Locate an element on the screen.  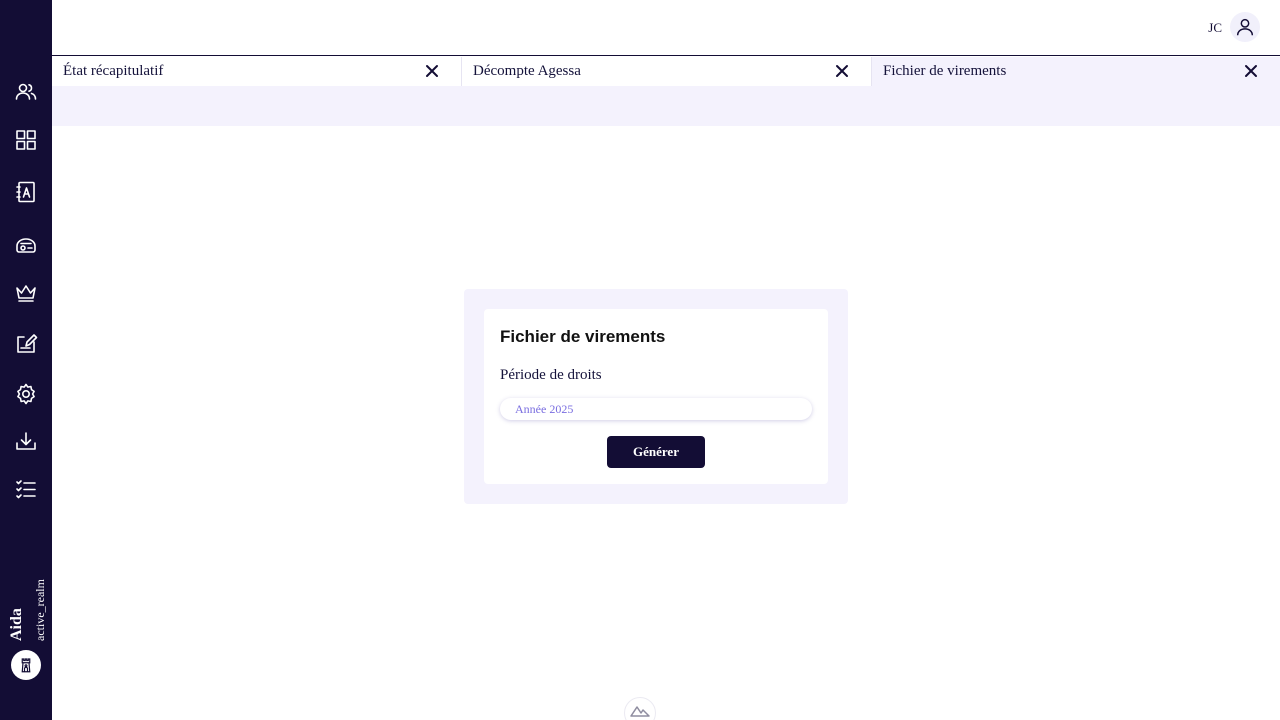
form-title: Fichier de virements is located at coordinates (583, 336).